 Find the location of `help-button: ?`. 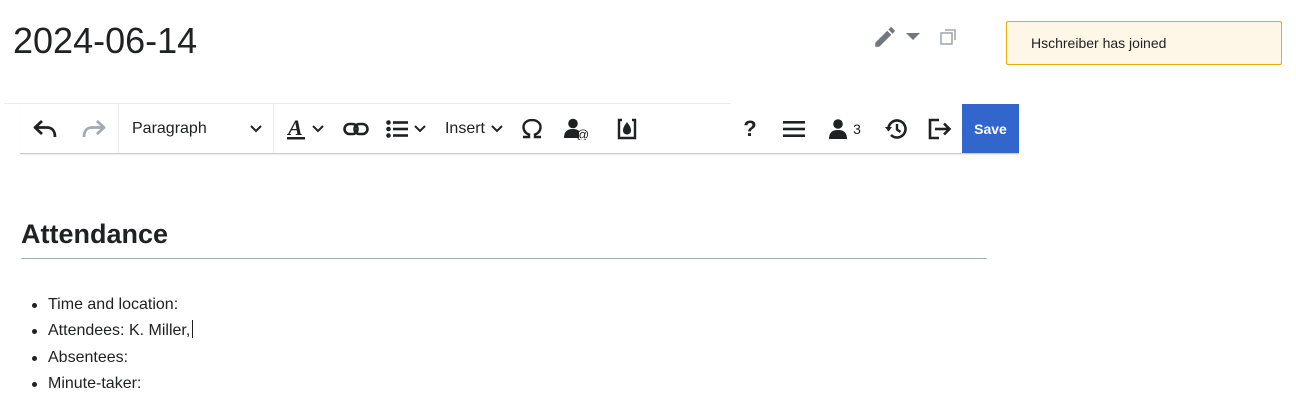

help-button: ? is located at coordinates (750, 128).